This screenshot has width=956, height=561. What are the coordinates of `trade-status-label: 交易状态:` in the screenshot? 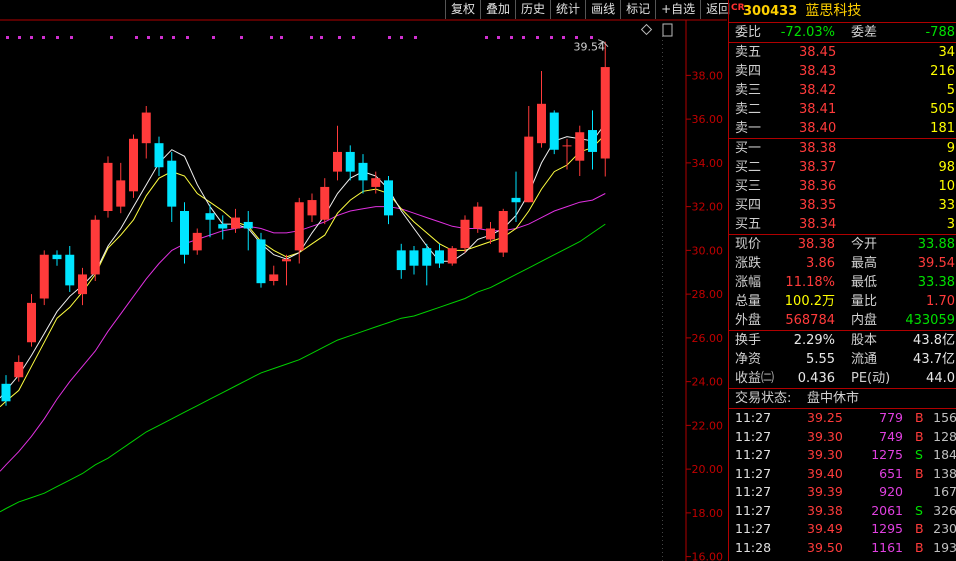 It's located at (763, 398).